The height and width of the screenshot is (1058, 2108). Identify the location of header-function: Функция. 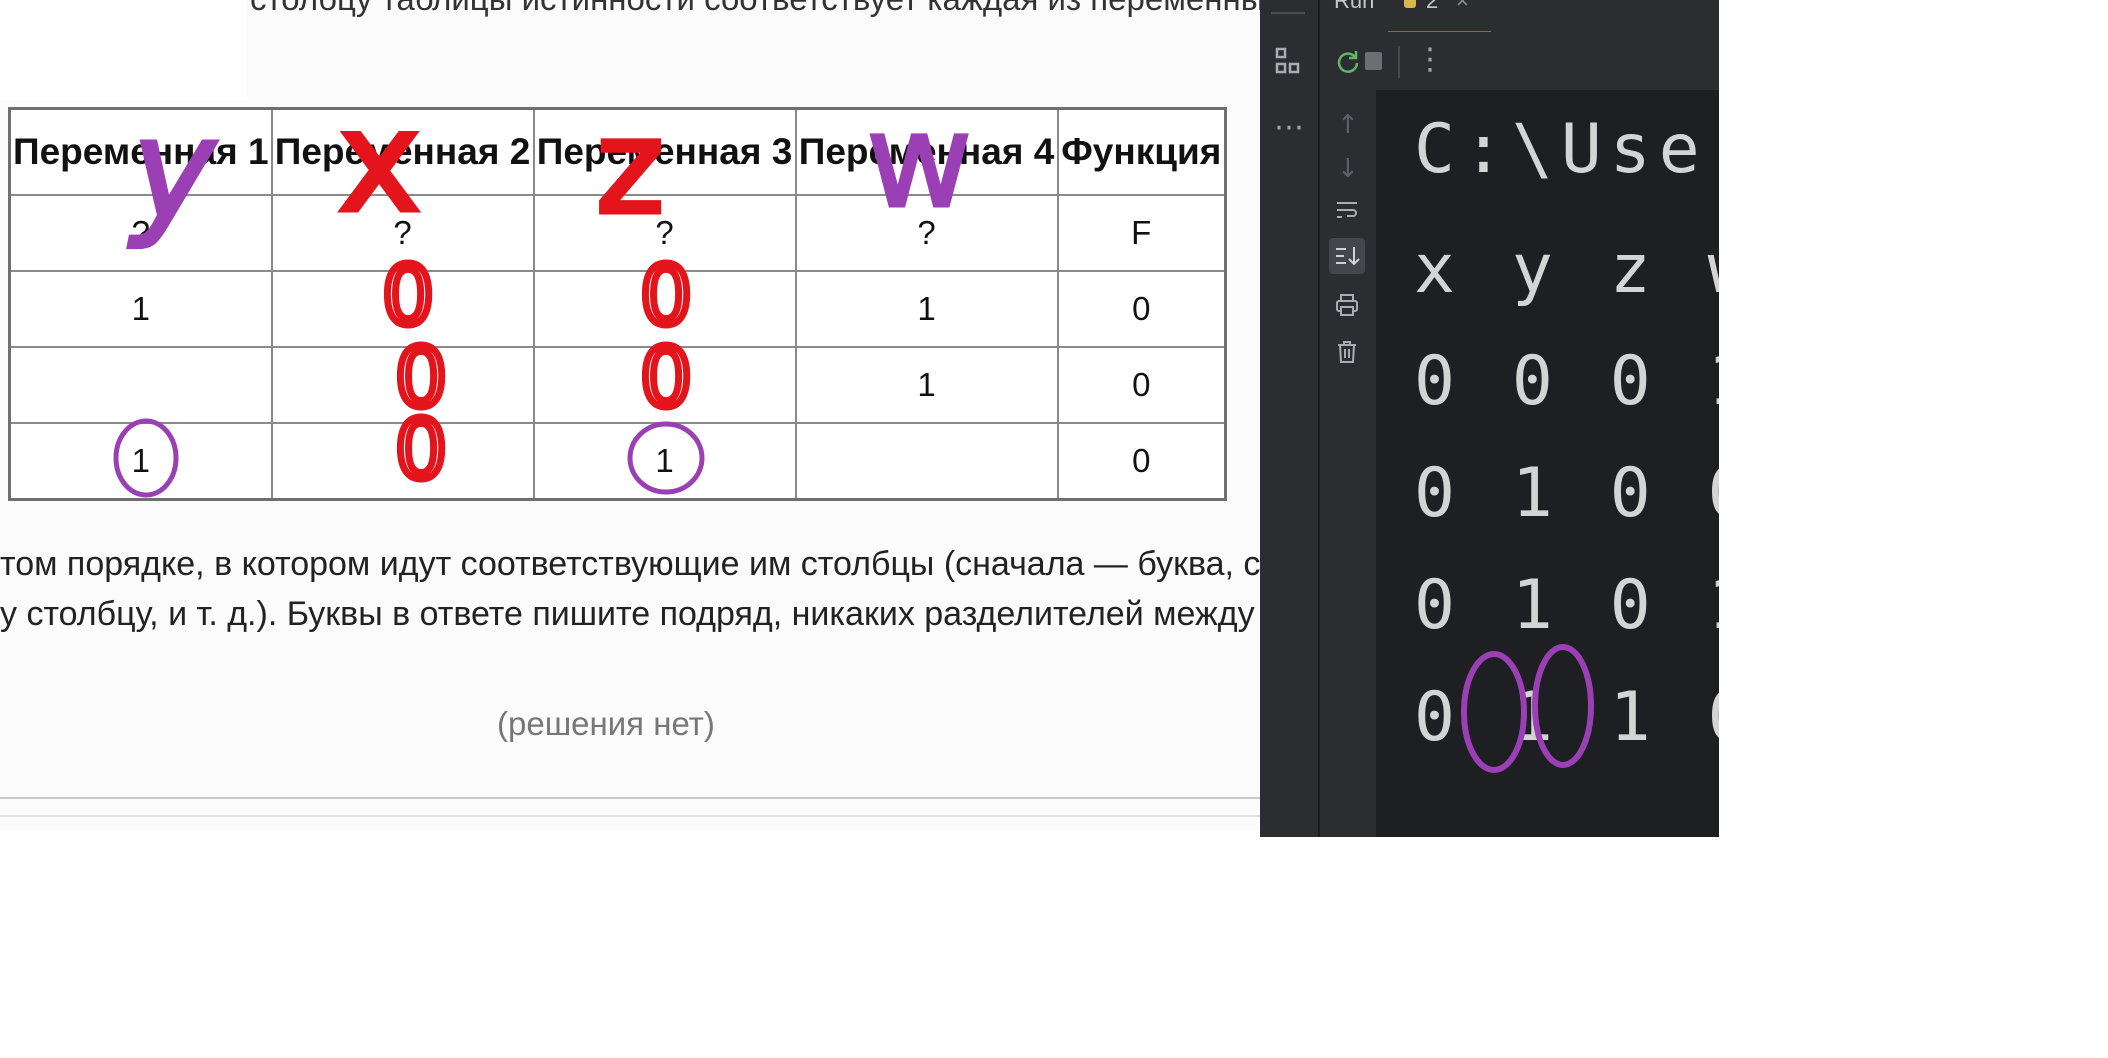
(1141, 151).